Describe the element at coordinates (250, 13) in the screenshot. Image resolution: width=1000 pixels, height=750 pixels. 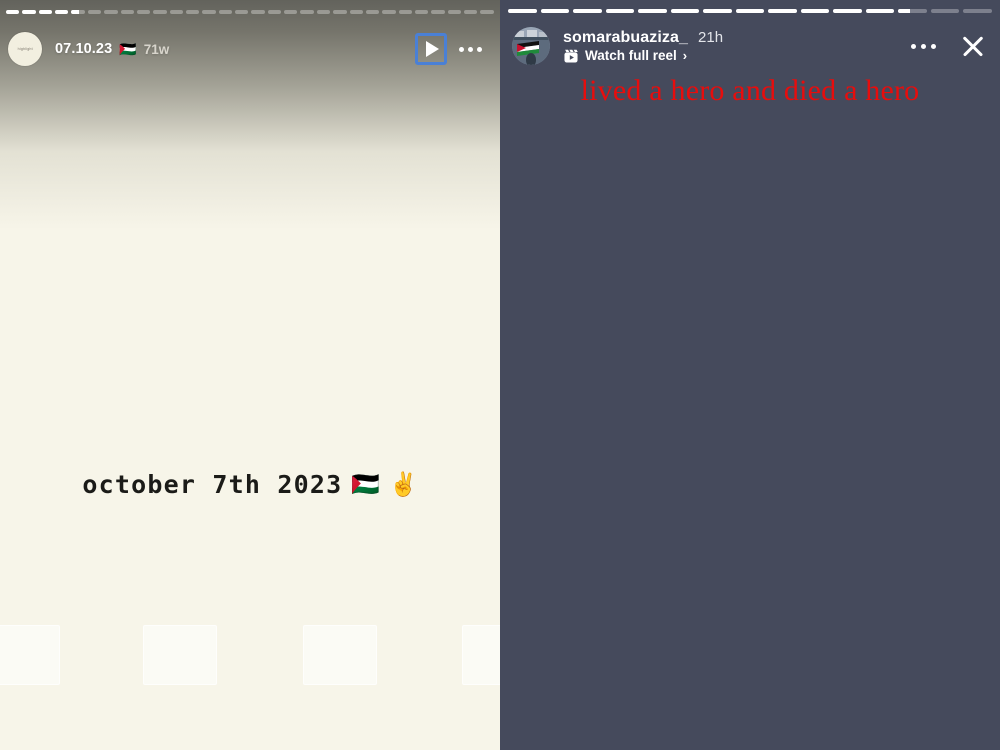
I see `left-story-progress-bar` at that location.